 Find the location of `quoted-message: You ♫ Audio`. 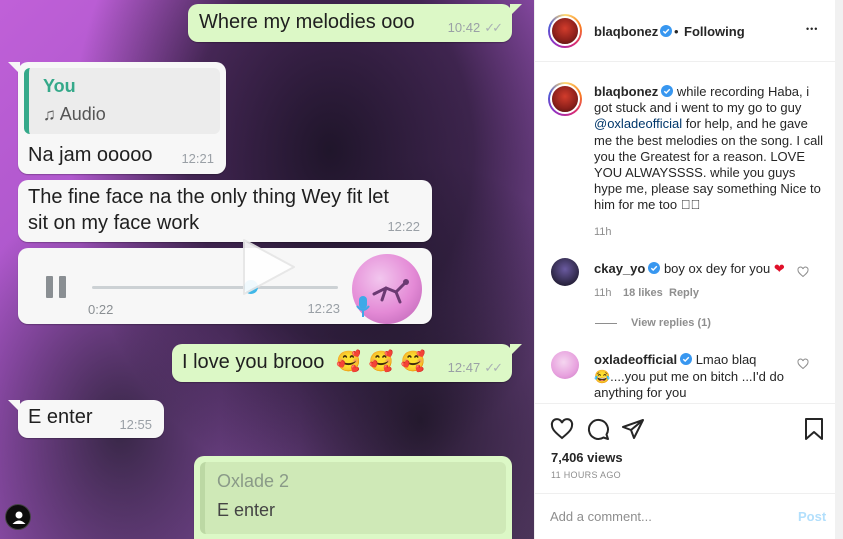

quoted-message: You ♫ Audio is located at coordinates (122, 101).